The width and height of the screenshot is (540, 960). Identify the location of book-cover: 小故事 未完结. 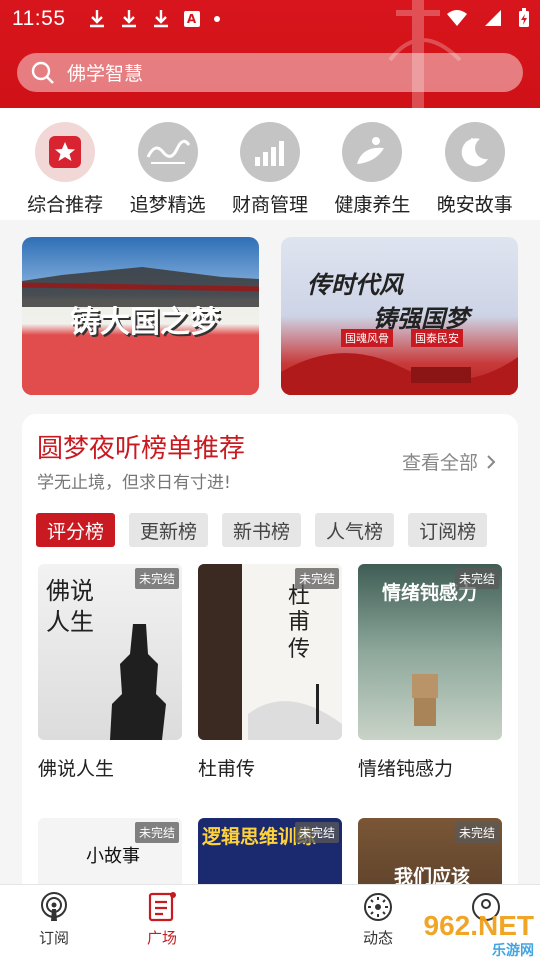
(110, 851).